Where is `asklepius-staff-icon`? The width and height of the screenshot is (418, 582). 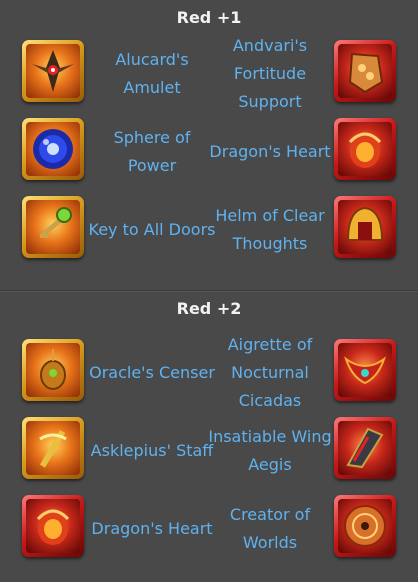 asklepius-staff-icon is located at coordinates (53, 448).